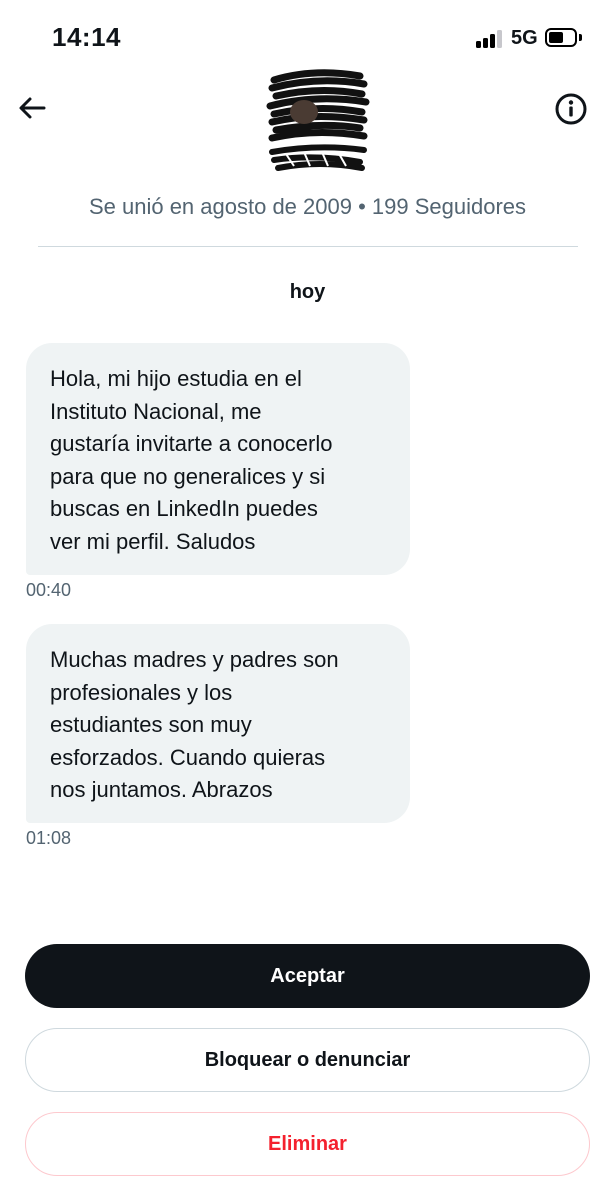  I want to click on message-timestamp: 00:40, so click(49, 590).